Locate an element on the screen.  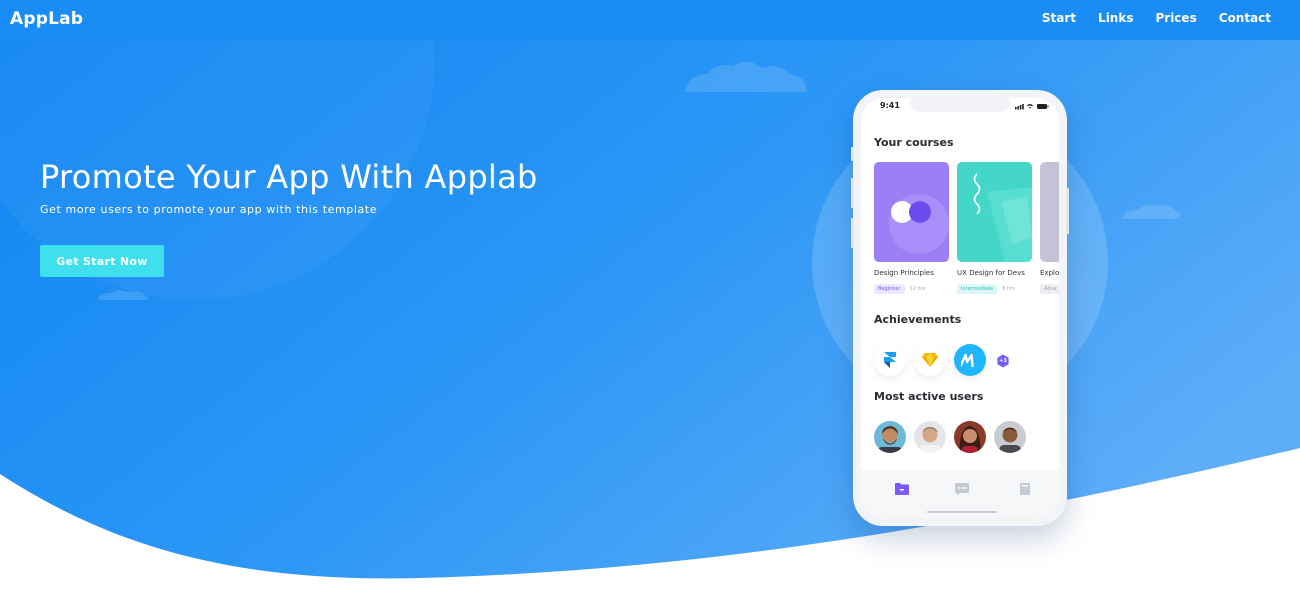
course-card-design-principles is located at coordinates (911, 212).